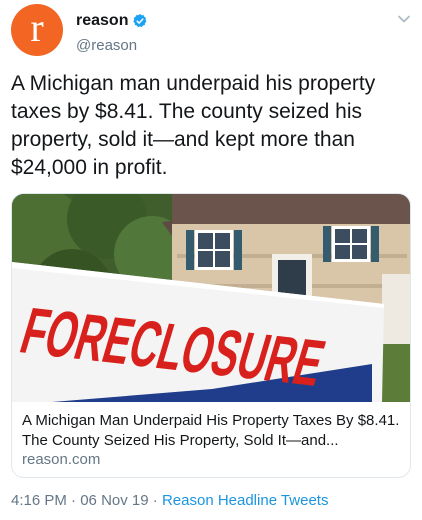 This screenshot has width=422, height=520. Describe the element at coordinates (245, 500) in the screenshot. I see `tweet-source-link: Reason Headline Tweets` at that location.